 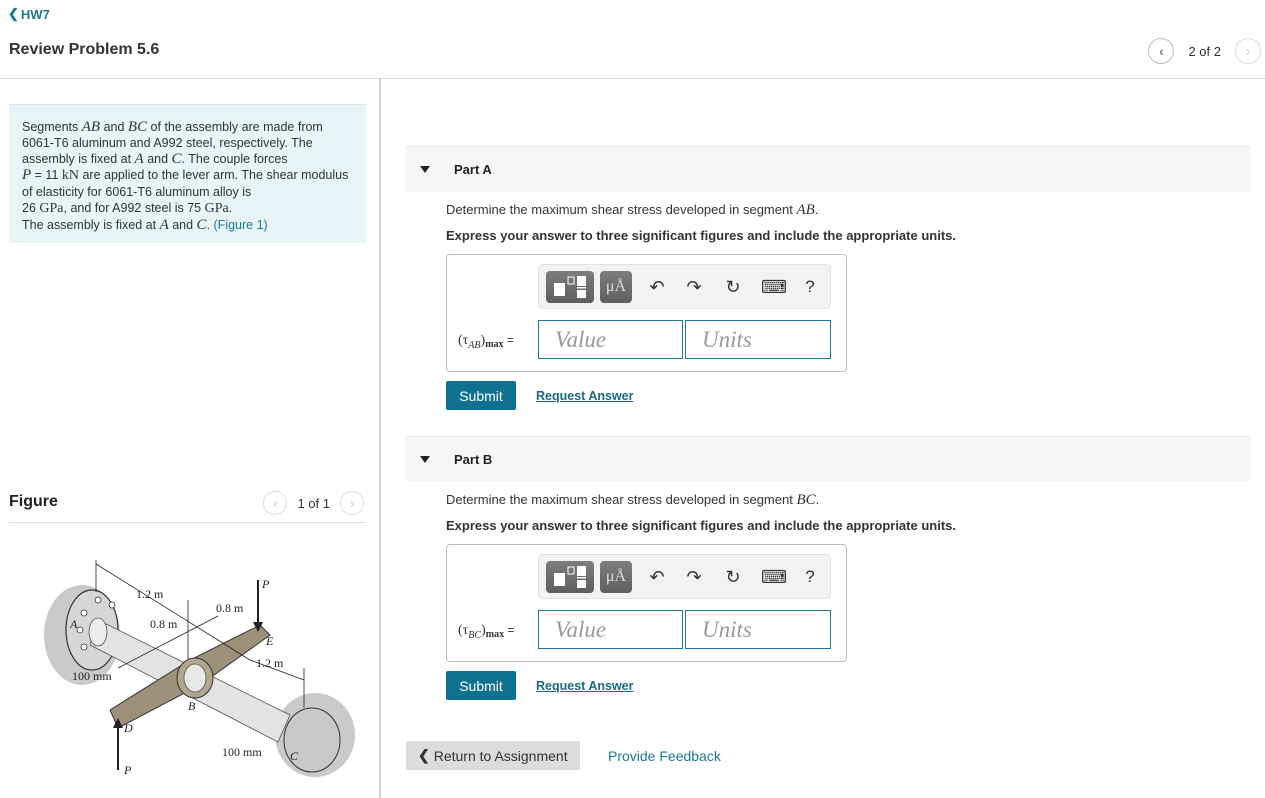 What do you see at coordinates (176, 159) in the screenshot?
I see `math-point-c: C` at bounding box center [176, 159].